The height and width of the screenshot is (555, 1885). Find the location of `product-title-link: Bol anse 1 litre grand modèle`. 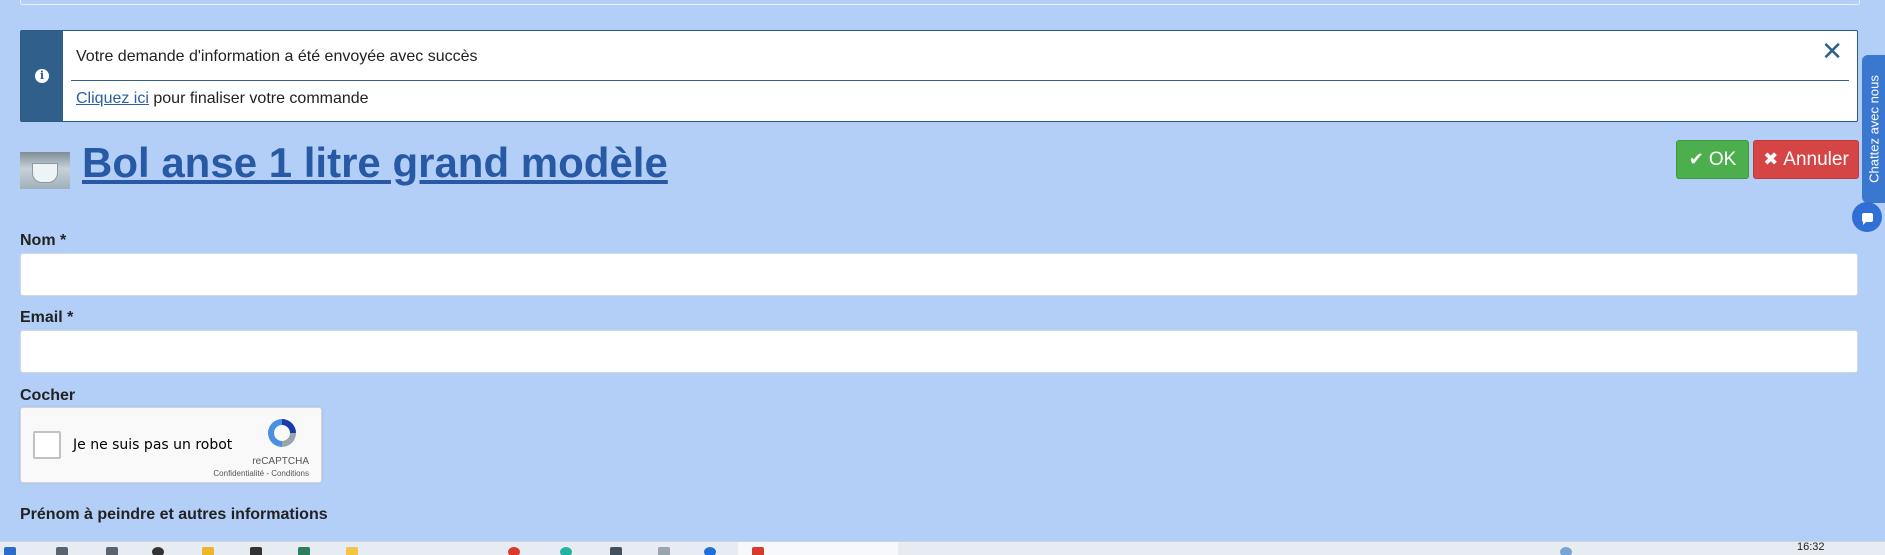

product-title-link: Bol anse 1 litre grand modèle is located at coordinates (375, 163).